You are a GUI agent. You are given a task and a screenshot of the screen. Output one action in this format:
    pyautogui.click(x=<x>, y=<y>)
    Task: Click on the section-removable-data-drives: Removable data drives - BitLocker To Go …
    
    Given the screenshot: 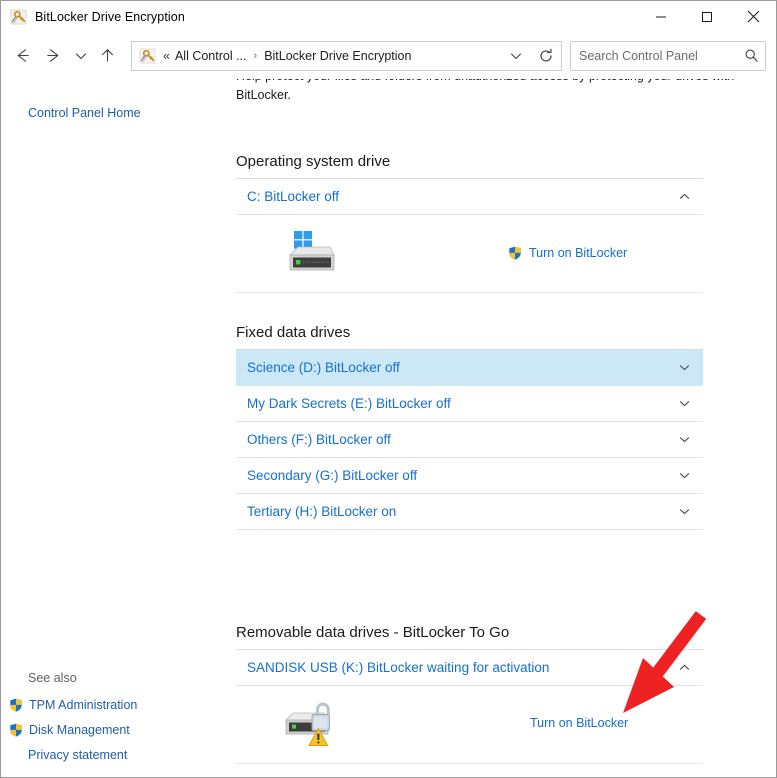 What is the action you would take?
    pyautogui.click(x=469, y=694)
    